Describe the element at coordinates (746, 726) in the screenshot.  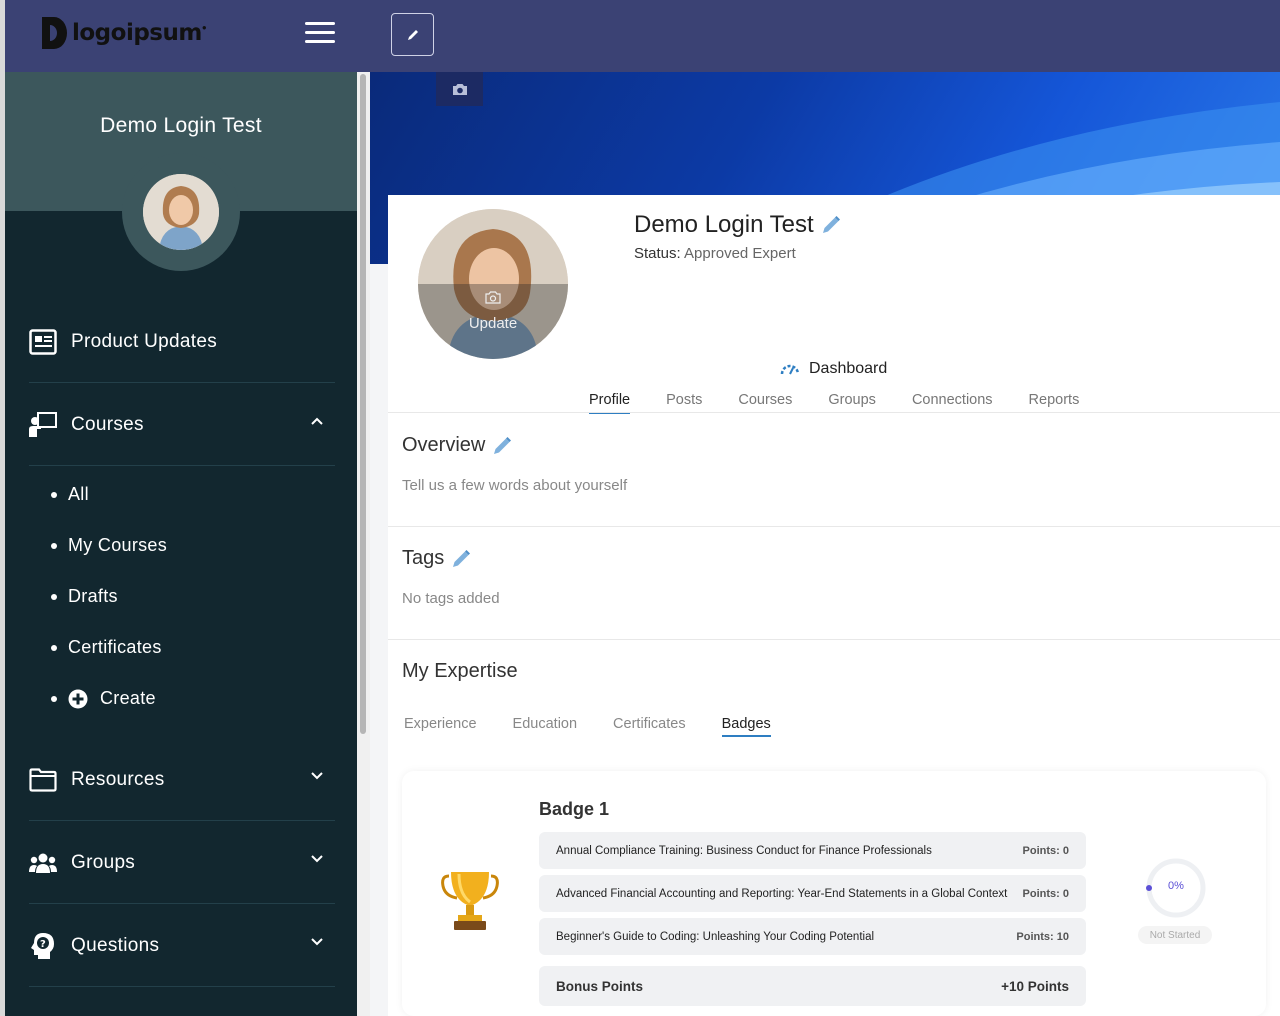
I see `tab-badges: Badges` at that location.